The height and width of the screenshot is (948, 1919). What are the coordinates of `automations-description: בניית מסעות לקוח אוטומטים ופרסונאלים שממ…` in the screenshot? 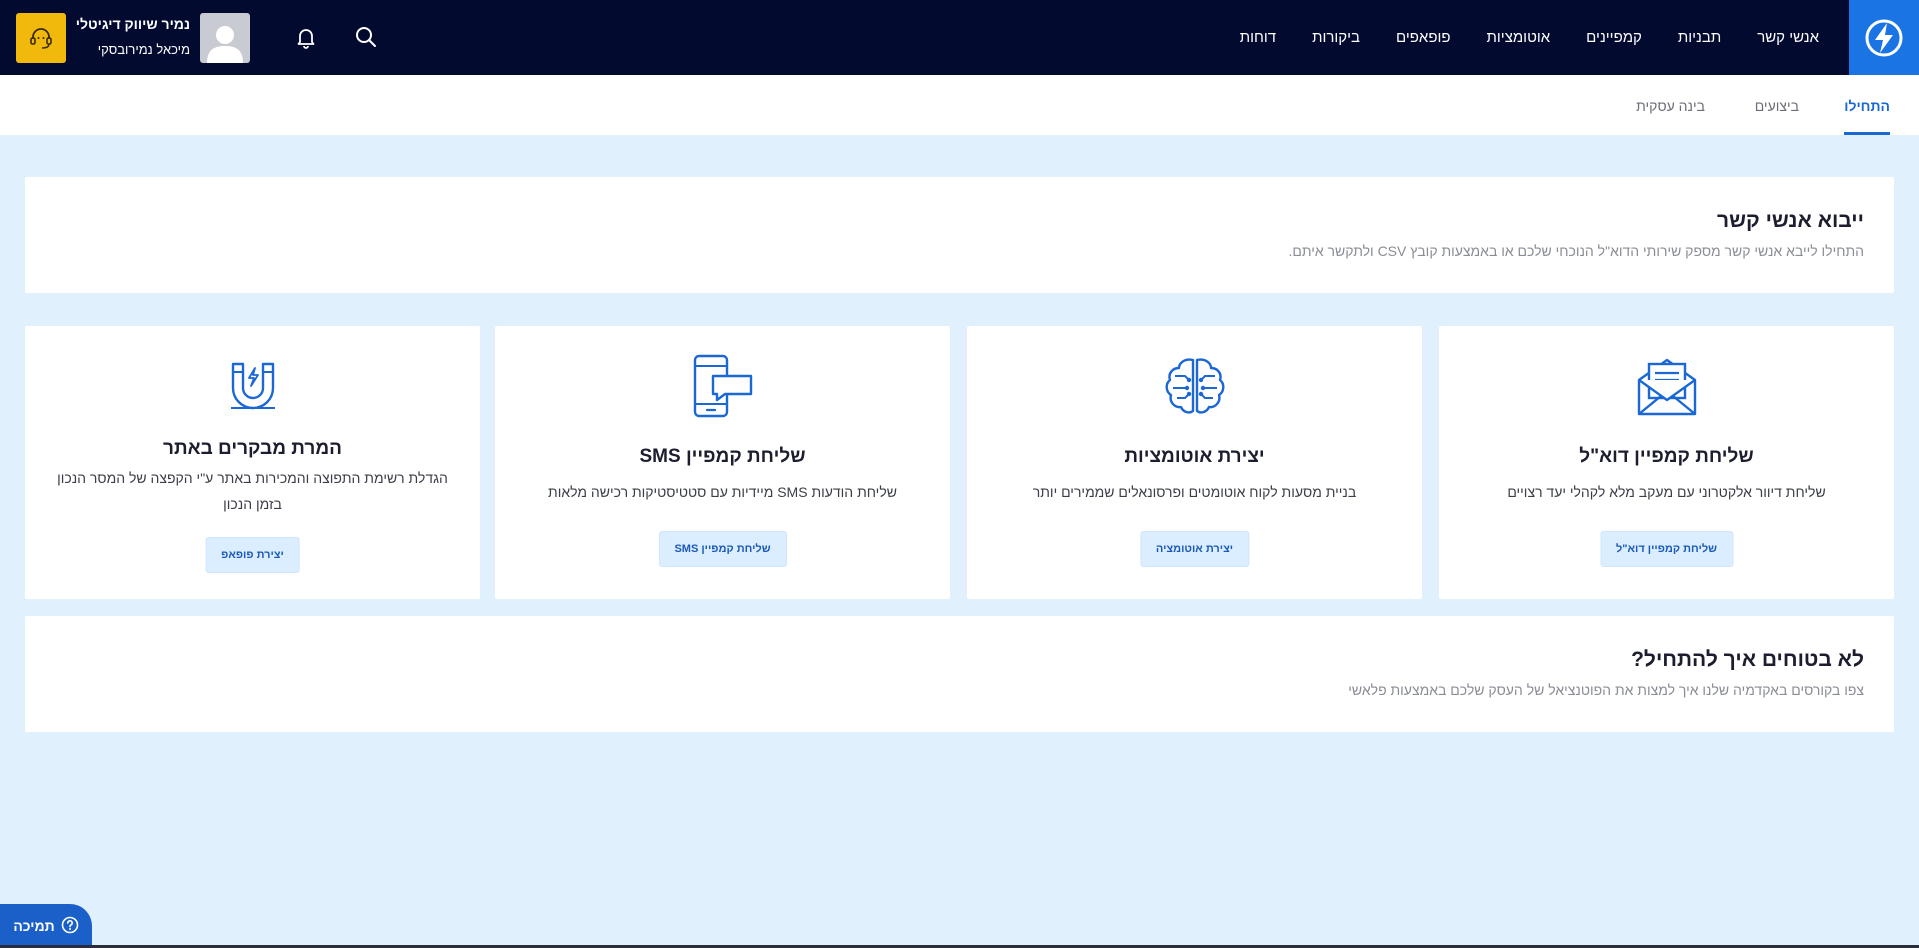 It's located at (1194, 492).